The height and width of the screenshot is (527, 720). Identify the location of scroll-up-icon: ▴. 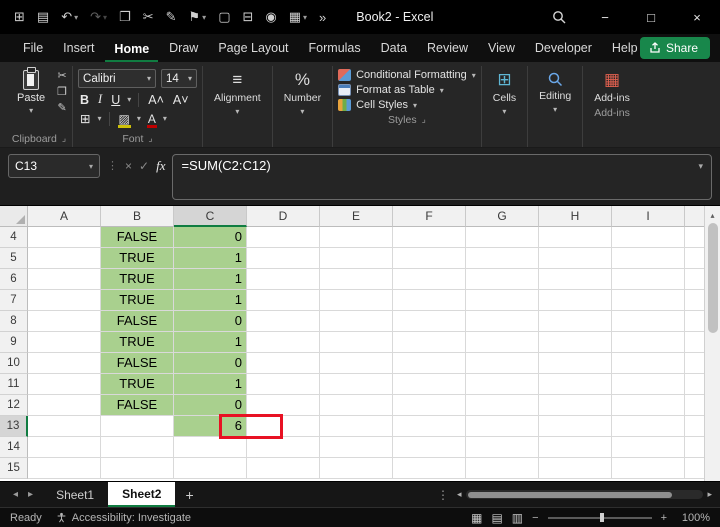
(712, 214).